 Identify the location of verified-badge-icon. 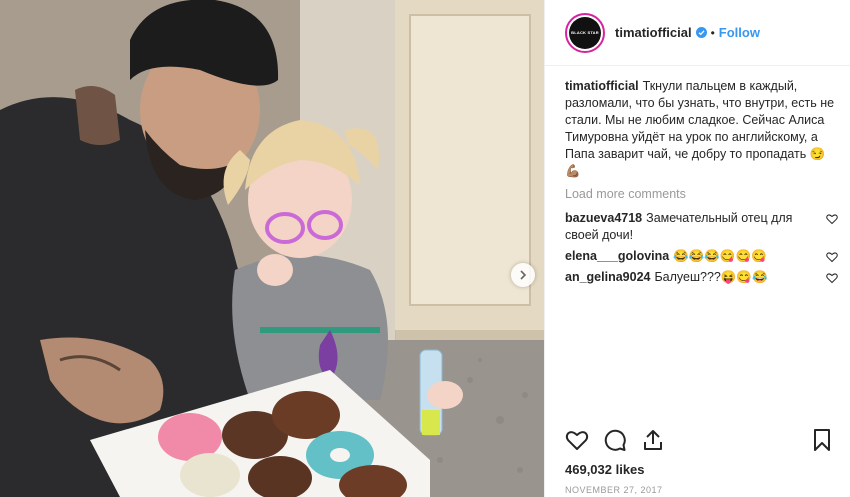
(701, 32).